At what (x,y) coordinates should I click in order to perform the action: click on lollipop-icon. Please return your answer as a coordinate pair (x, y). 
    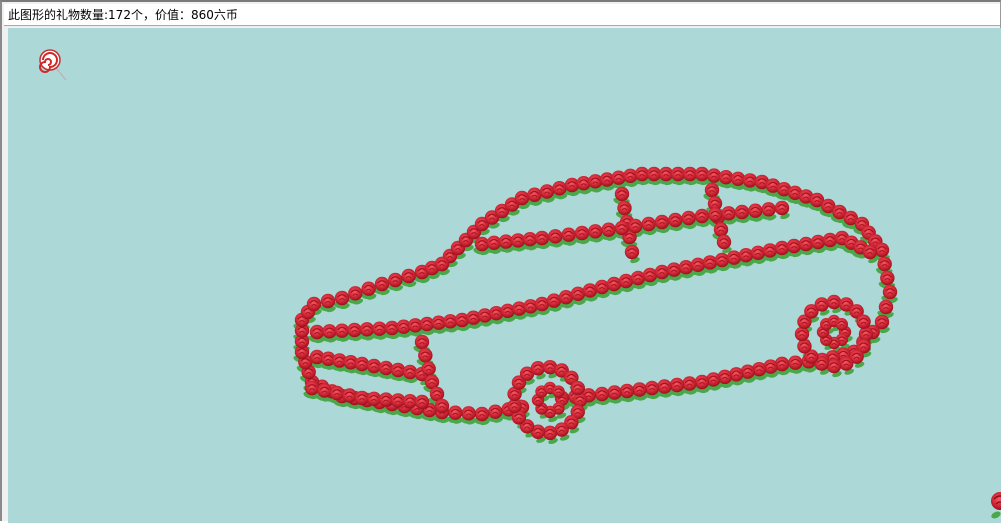
    Looking at the image, I should click on (53, 65).